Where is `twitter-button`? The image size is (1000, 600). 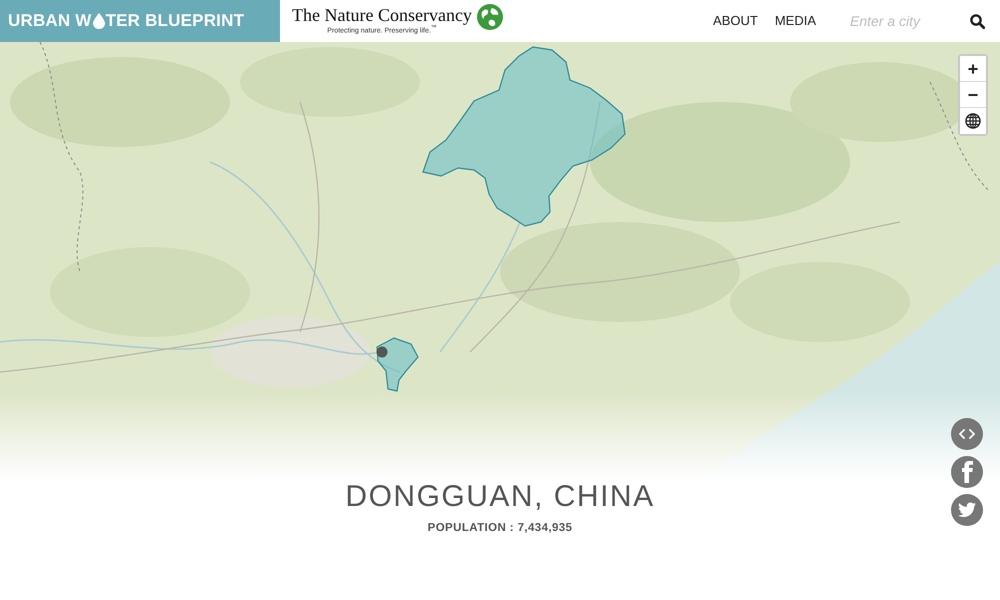
twitter-button is located at coordinates (967, 510).